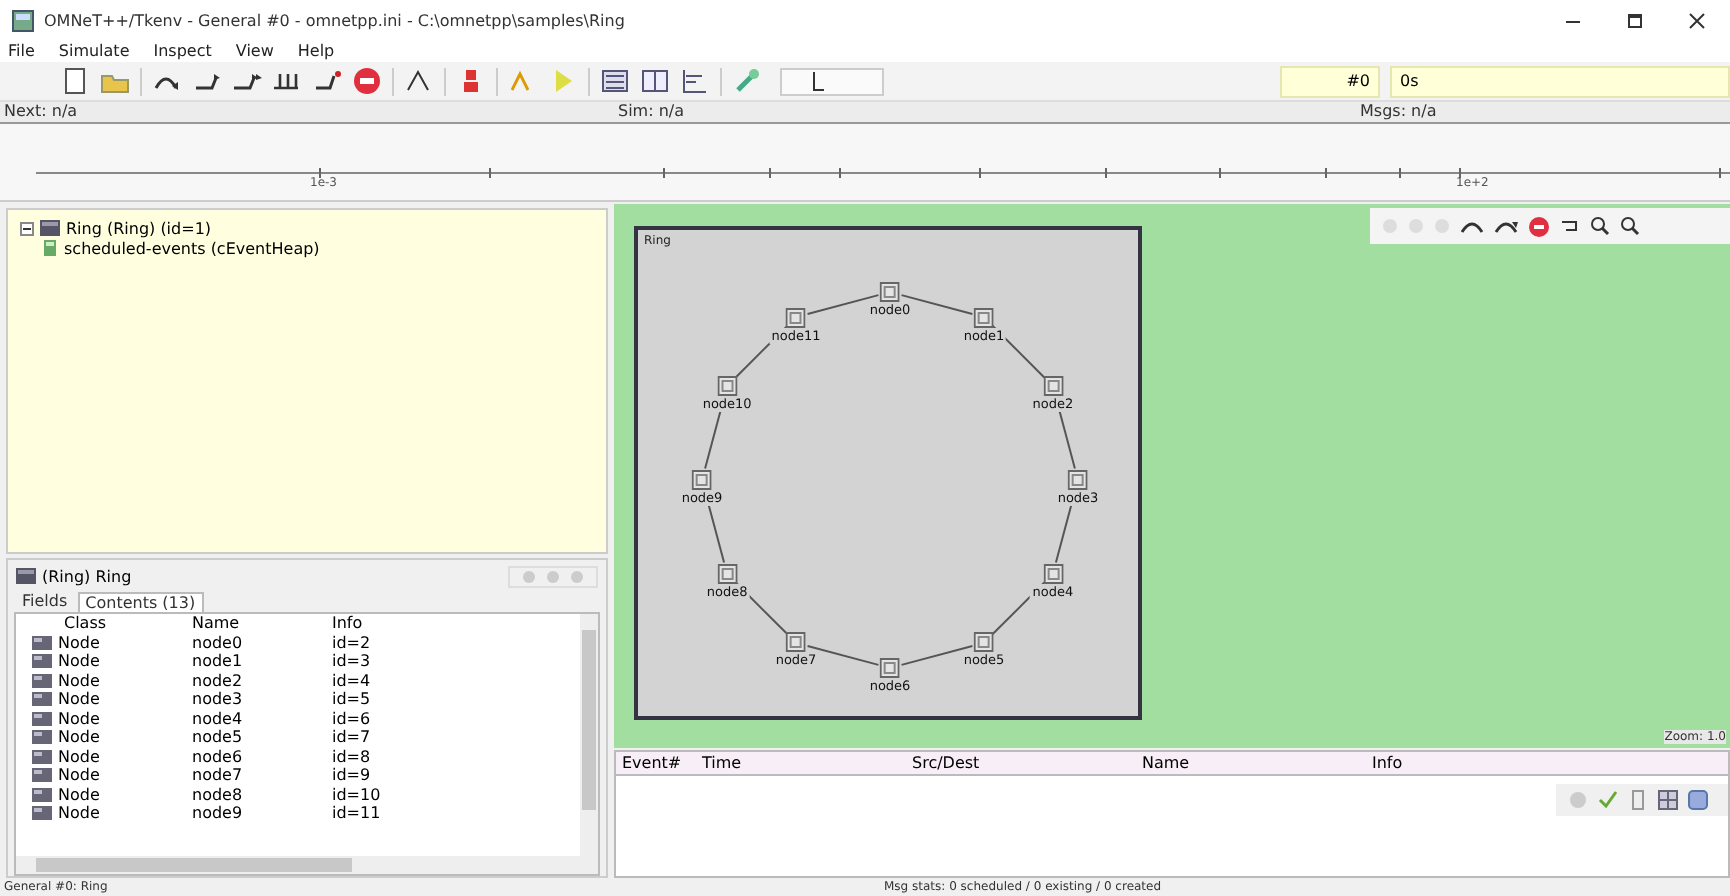 This screenshot has height=896, width=1730. What do you see at coordinates (695, 81) in the screenshot?
I see `chart-icon` at bounding box center [695, 81].